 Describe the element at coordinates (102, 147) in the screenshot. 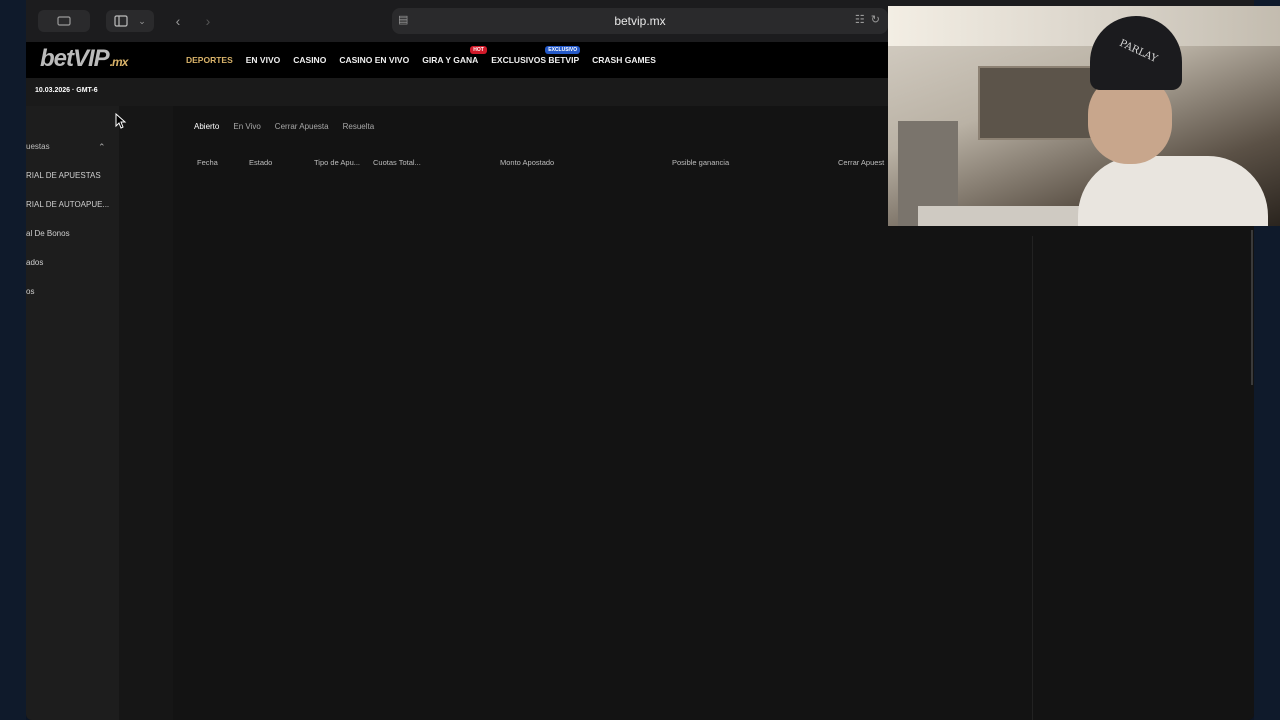

I see `chevron-up-icon: ⌃` at that location.